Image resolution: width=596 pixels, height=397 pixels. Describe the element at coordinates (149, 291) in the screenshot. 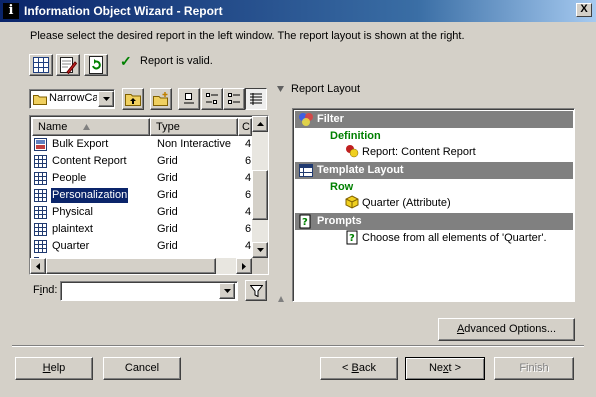

I see `find-input` at that location.